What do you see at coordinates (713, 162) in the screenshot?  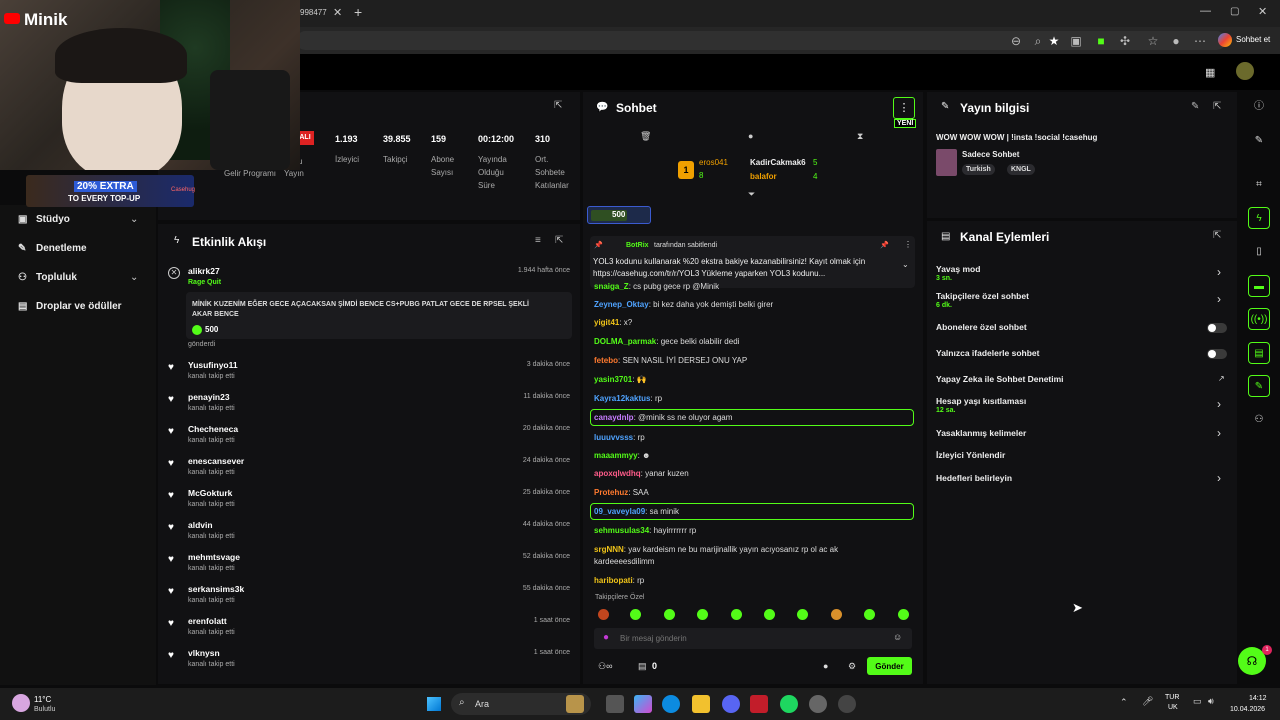 I see `leader-name-1: eros041` at bounding box center [713, 162].